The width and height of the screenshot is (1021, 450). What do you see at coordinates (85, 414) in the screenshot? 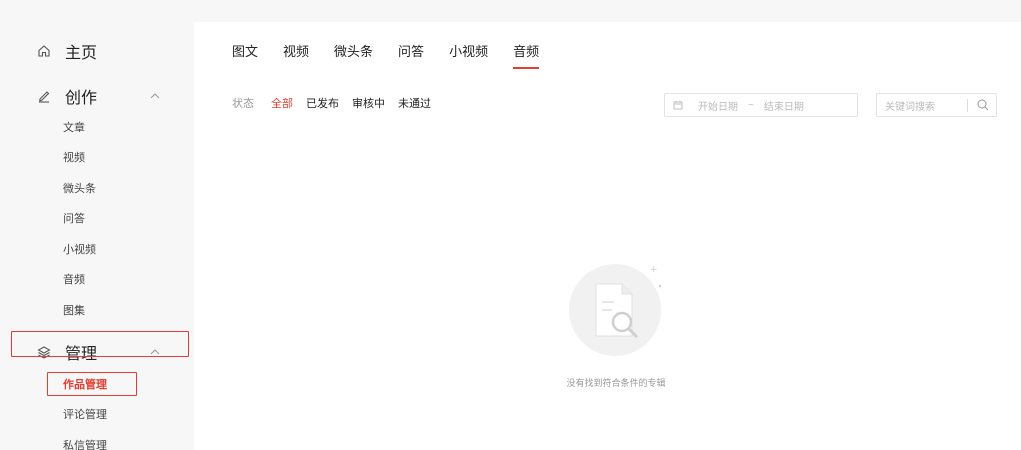
I see `sidebar-subitem-comments-manage: 评论管理` at bounding box center [85, 414].